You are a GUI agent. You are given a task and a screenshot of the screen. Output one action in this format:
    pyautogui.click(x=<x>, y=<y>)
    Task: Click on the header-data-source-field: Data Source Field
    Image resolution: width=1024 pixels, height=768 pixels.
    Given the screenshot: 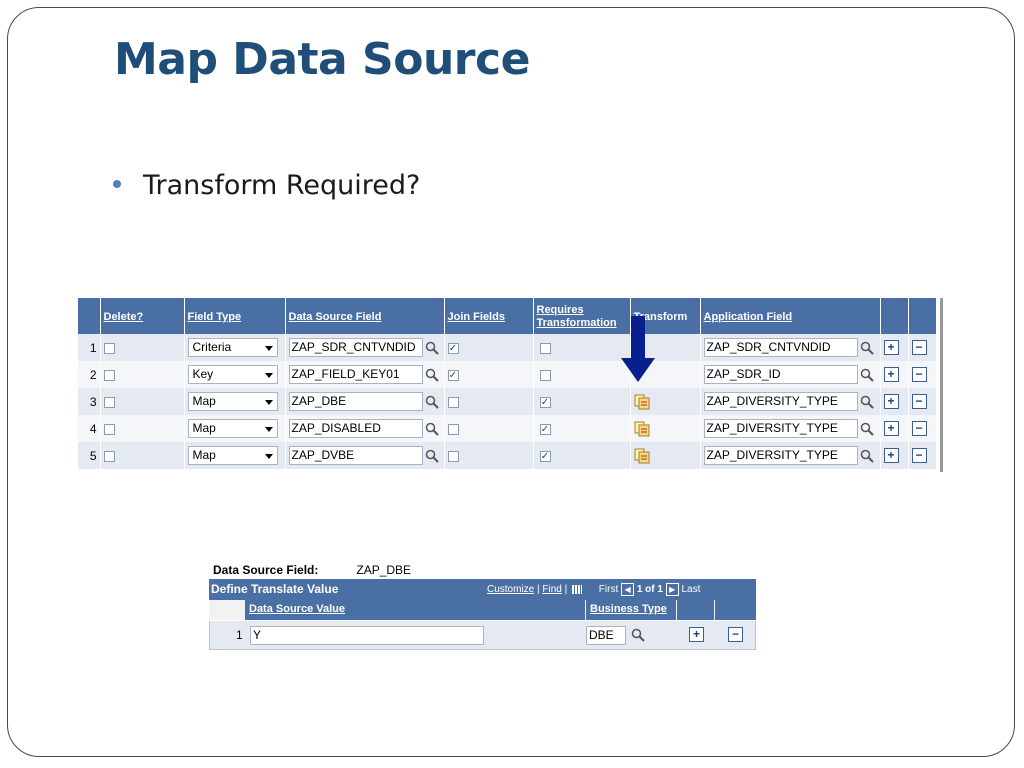 What is the action you would take?
    pyautogui.click(x=365, y=316)
    